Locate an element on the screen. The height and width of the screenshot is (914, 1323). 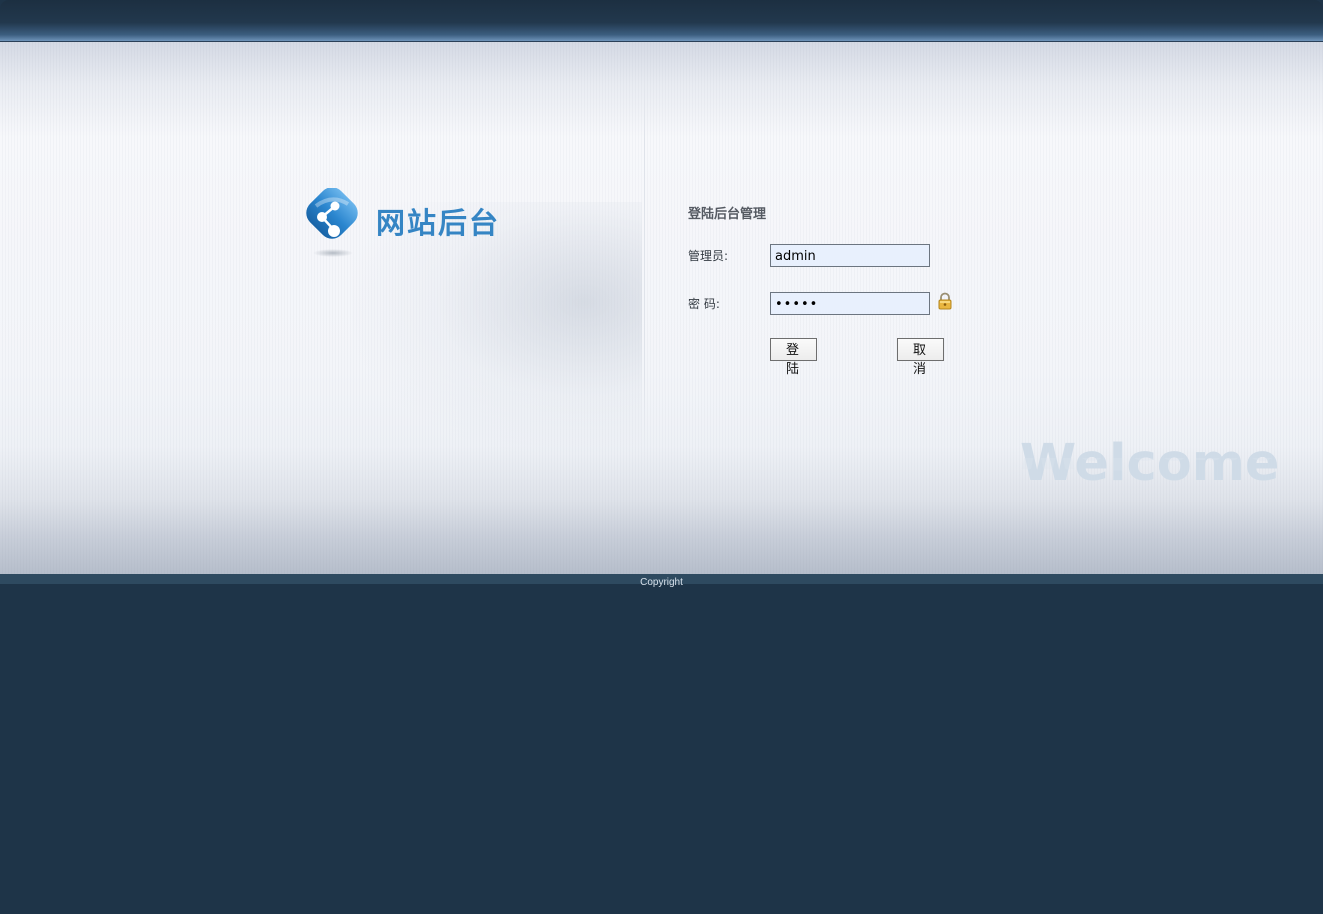
login-button: 登 陆 is located at coordinates (793, 357).